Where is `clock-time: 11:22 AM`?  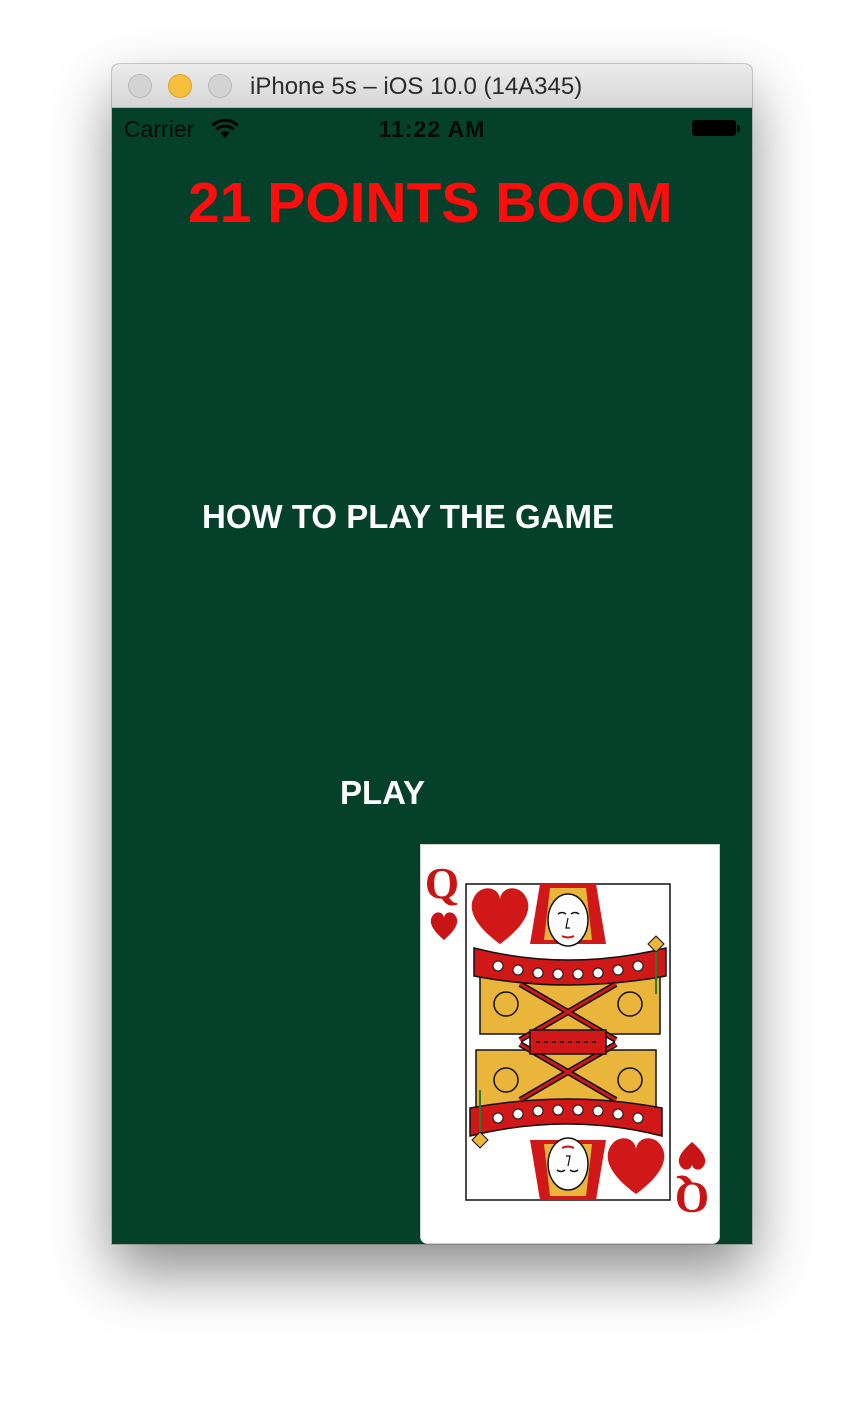
clock-time: 11:22 AM is located at coordinates (432, 129).